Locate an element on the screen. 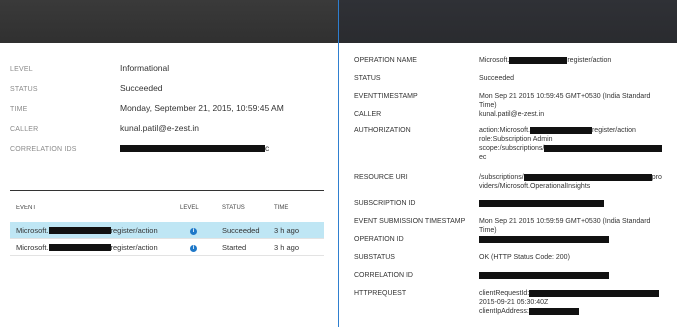 The width and height of the screenshot is (677, 327). prop-operation-name: OPERATION NAME Microsoft. register/action is located at coordinates (513, 65).